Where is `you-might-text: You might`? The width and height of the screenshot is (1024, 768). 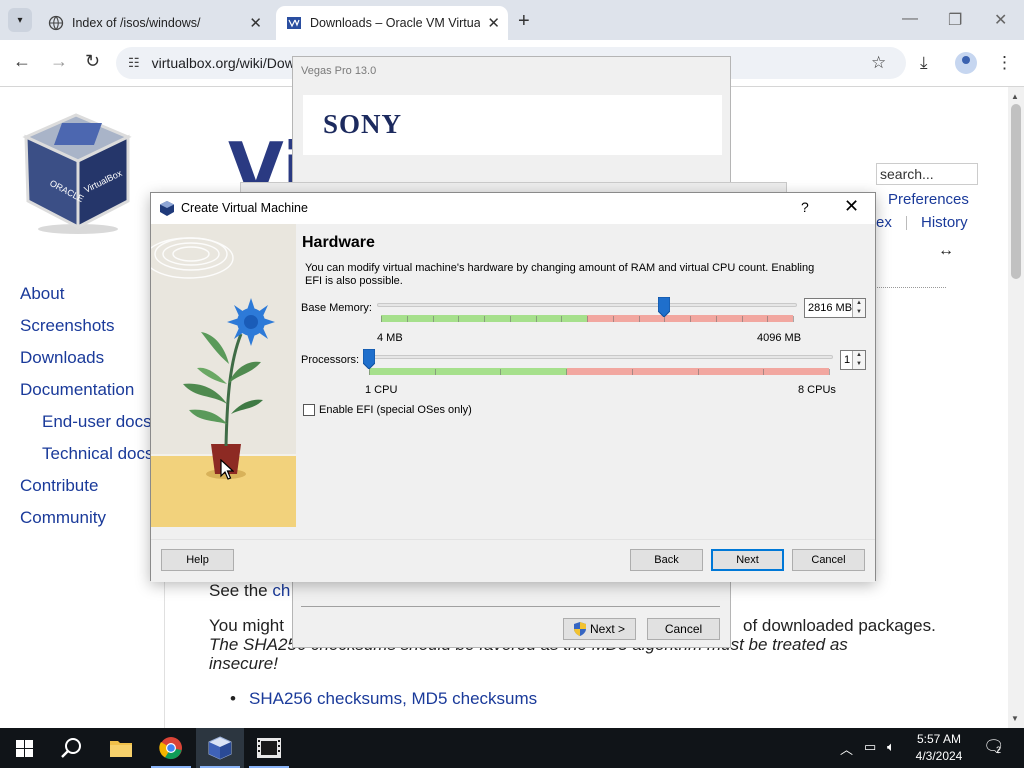 you-might-text: You might is located at coordinates (246, 625).